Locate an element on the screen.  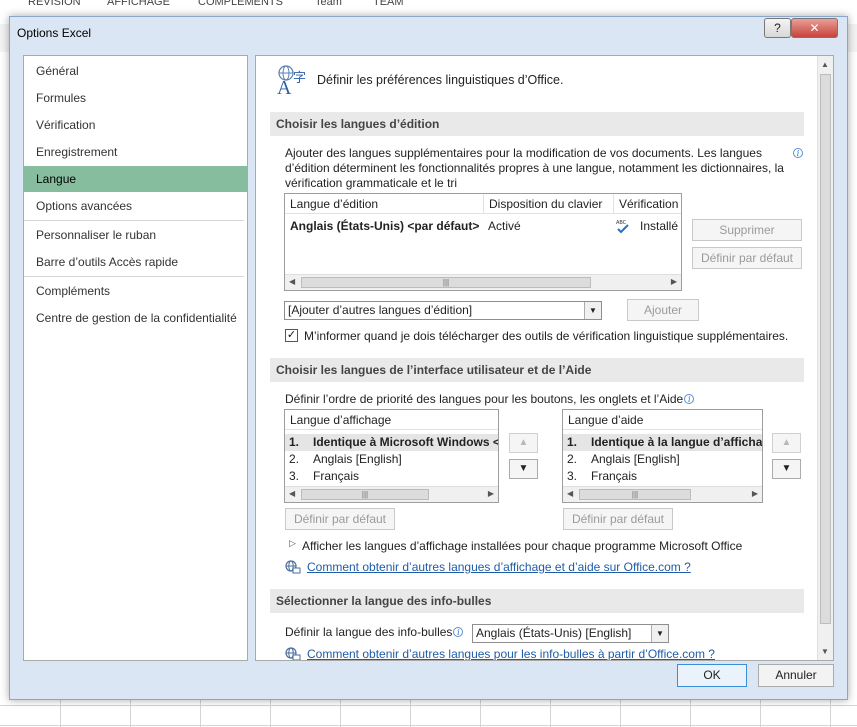
column-header-langue: Langue d’édition is located at coordinates (384, 204).